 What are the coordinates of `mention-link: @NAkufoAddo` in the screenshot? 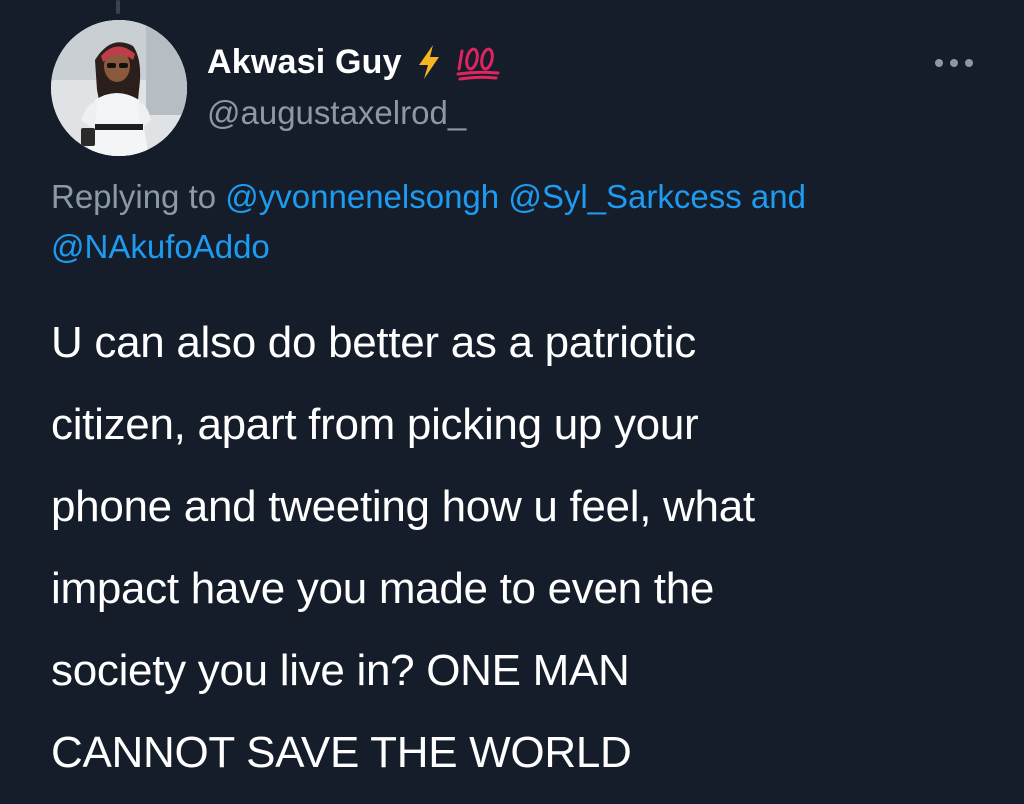 It's located at (160, 246).